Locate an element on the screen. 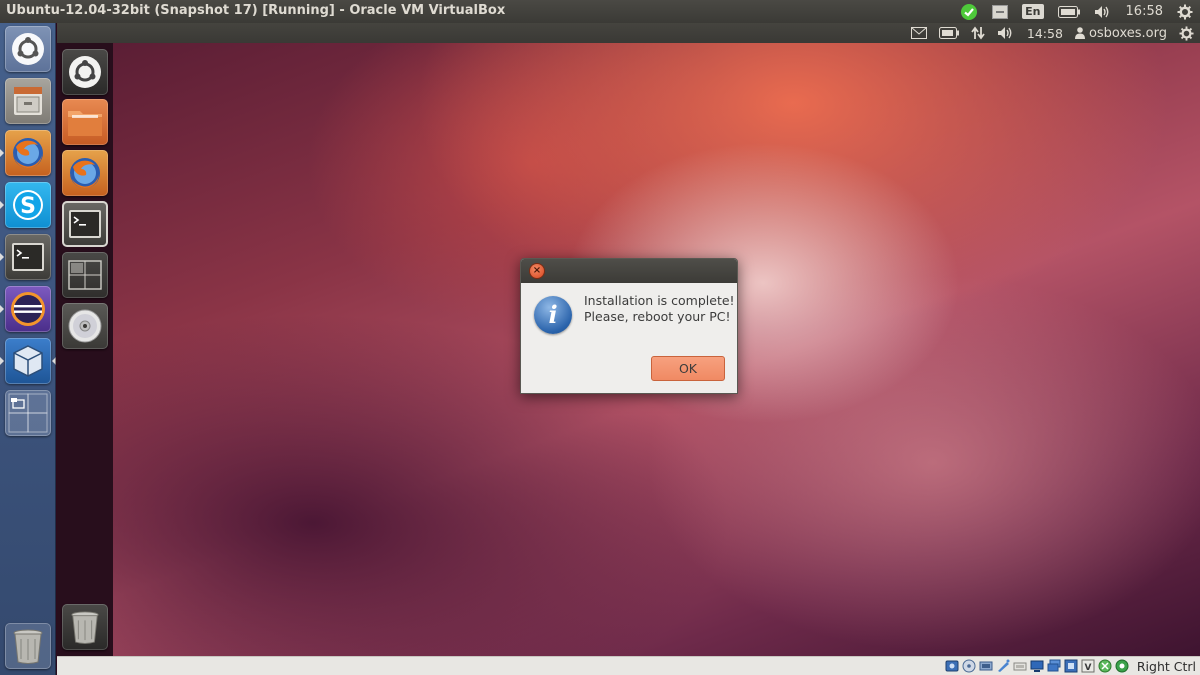 The image size is (1200, 675). virtualbox-icon is located at coordinates (28, 361).